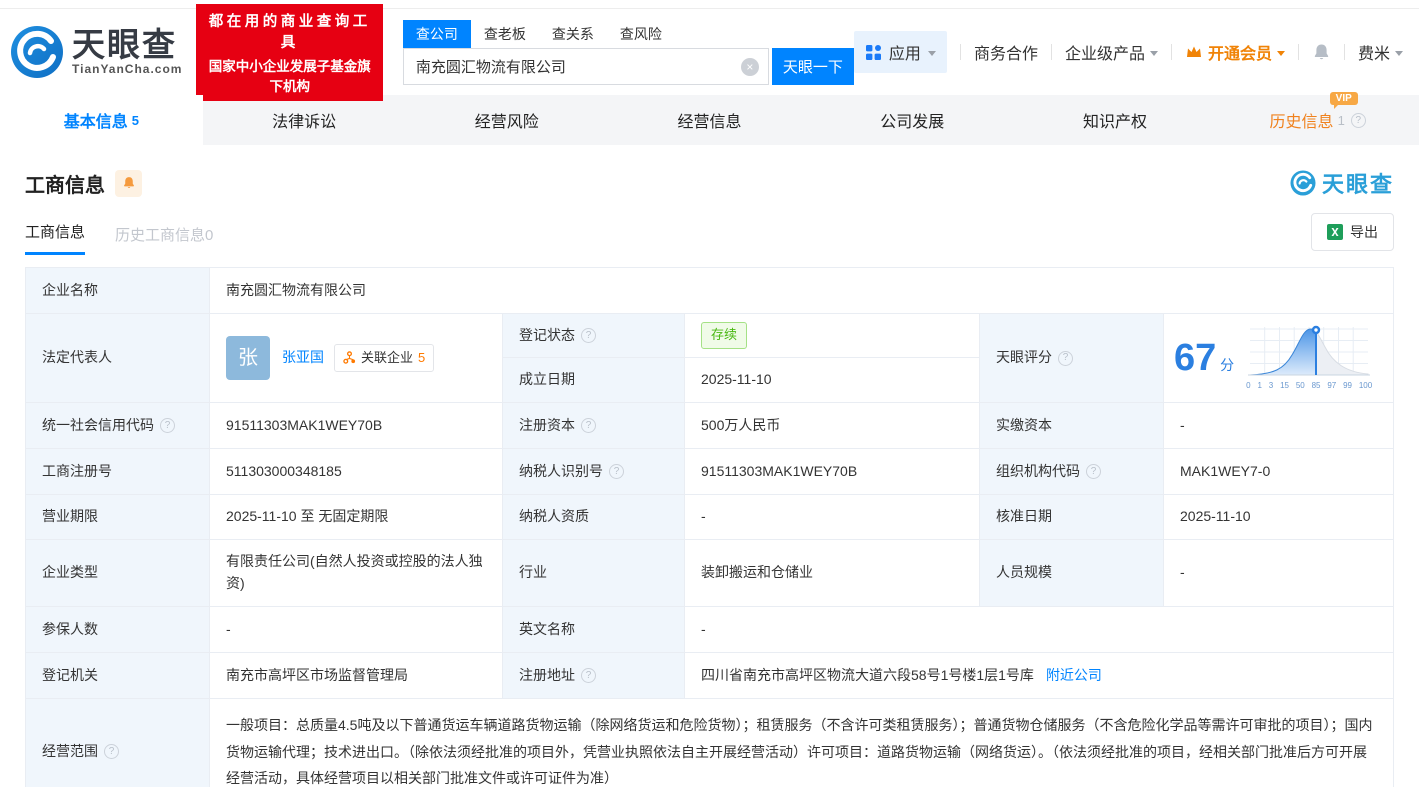  What do you see at coordinates (1104, 54) in the screenshot?
I see `enterprise-label: 企业级产品` at bounding box center [1104, 54].